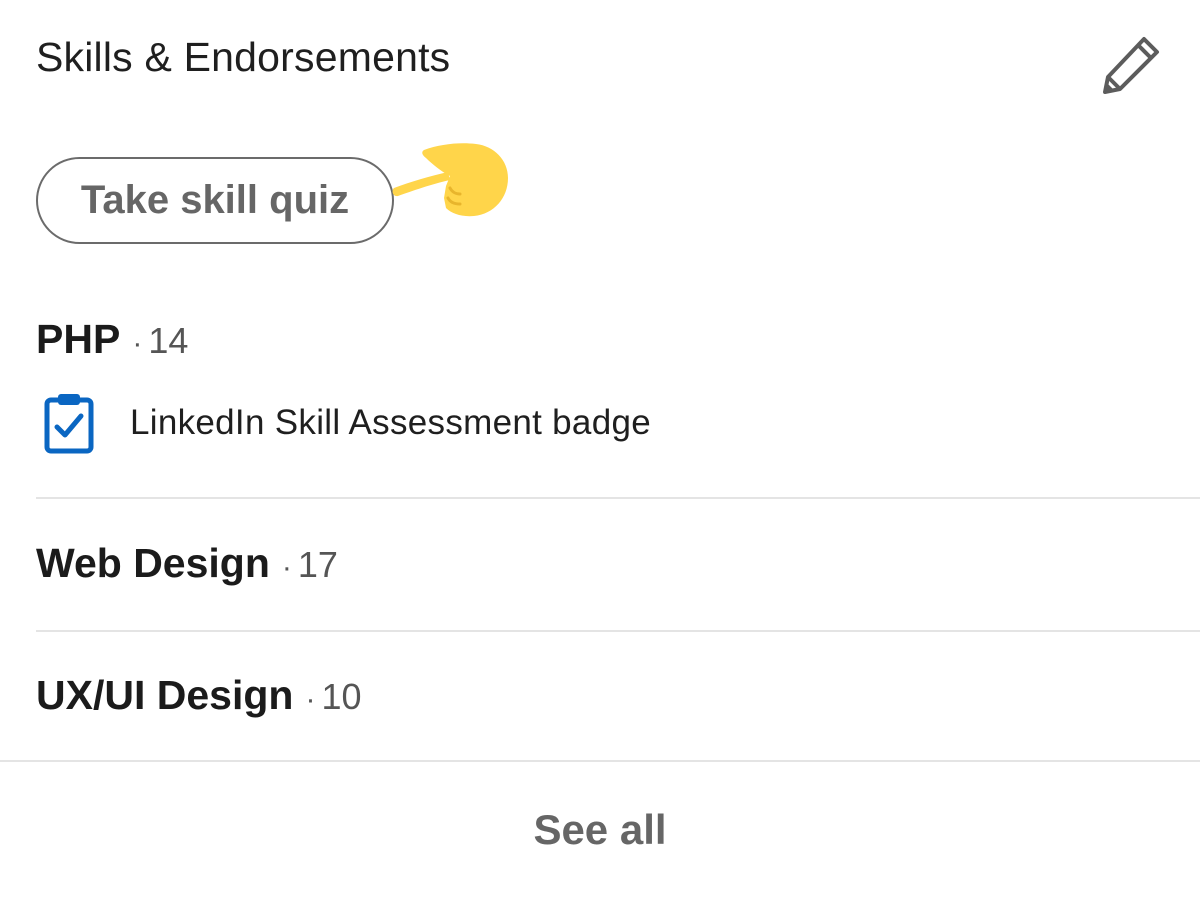 The width and height of the screenshot is (1200, 897). What do you see at coordinates (168, 340) in the screenshot?
I see `endorsement-count: 14` at bounding box center [168, 340].